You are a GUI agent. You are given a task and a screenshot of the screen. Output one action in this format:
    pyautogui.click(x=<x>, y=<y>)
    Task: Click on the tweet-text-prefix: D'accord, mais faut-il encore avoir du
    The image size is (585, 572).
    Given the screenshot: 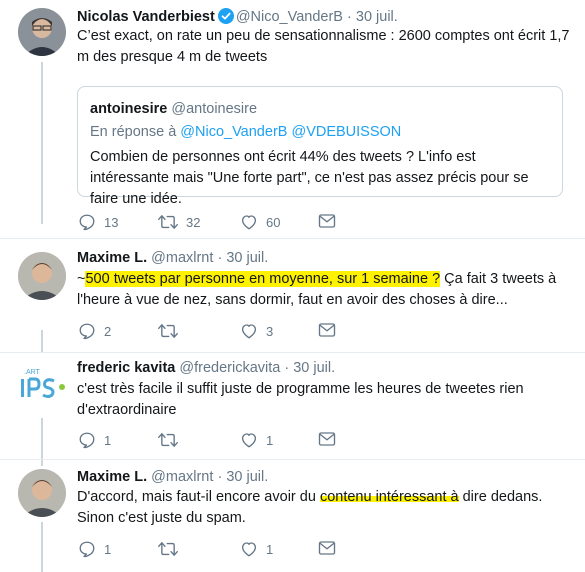 What is the action you would take?
    pyautogui.click(x=198, y=497)
    